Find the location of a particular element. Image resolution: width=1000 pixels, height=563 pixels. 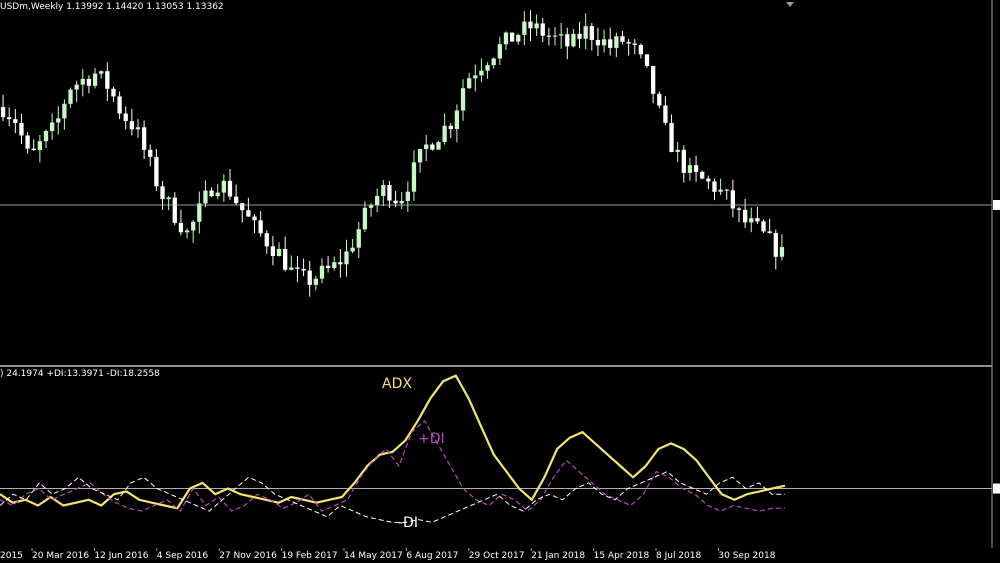

x-tick-label: 6 Aug 2017 is located at coordinates (432, 556).